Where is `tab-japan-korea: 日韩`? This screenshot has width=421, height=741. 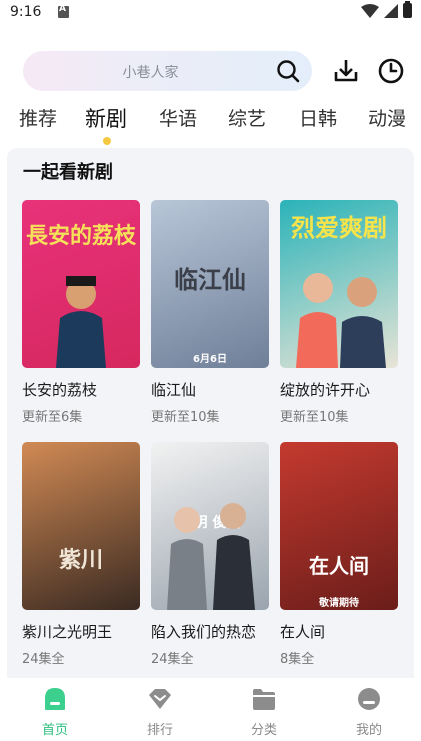
tab-japan-korea: 日韩 is located at coordinates (318, 117).